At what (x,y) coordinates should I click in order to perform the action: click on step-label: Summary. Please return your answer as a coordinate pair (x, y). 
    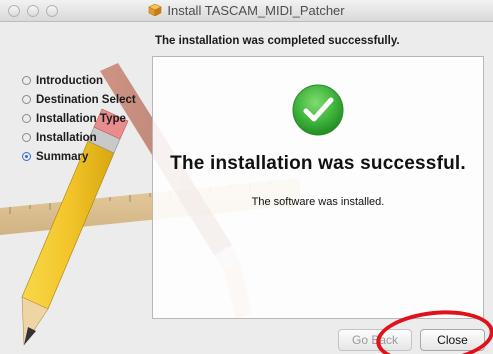
    Looking at the image, I should click on (62, 156).